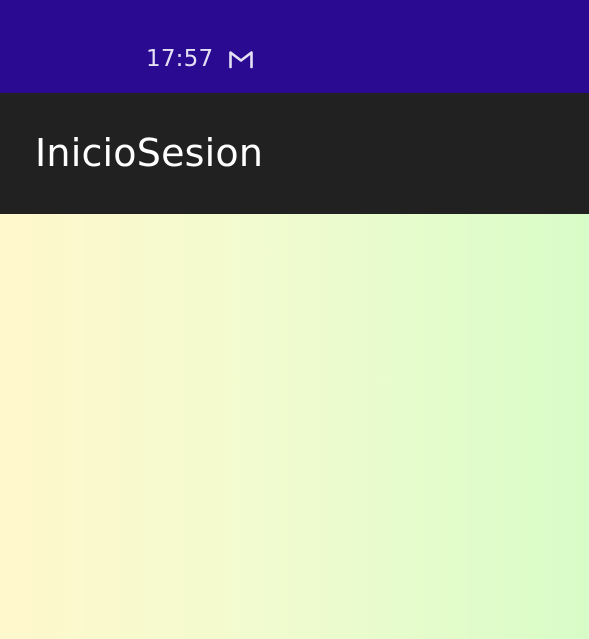 This screenshot has width=589, height=639. What do you see at coordinates (180, 59) in the screenshot?
I see `status-time: 17:57` at bounding box center [180, 59].